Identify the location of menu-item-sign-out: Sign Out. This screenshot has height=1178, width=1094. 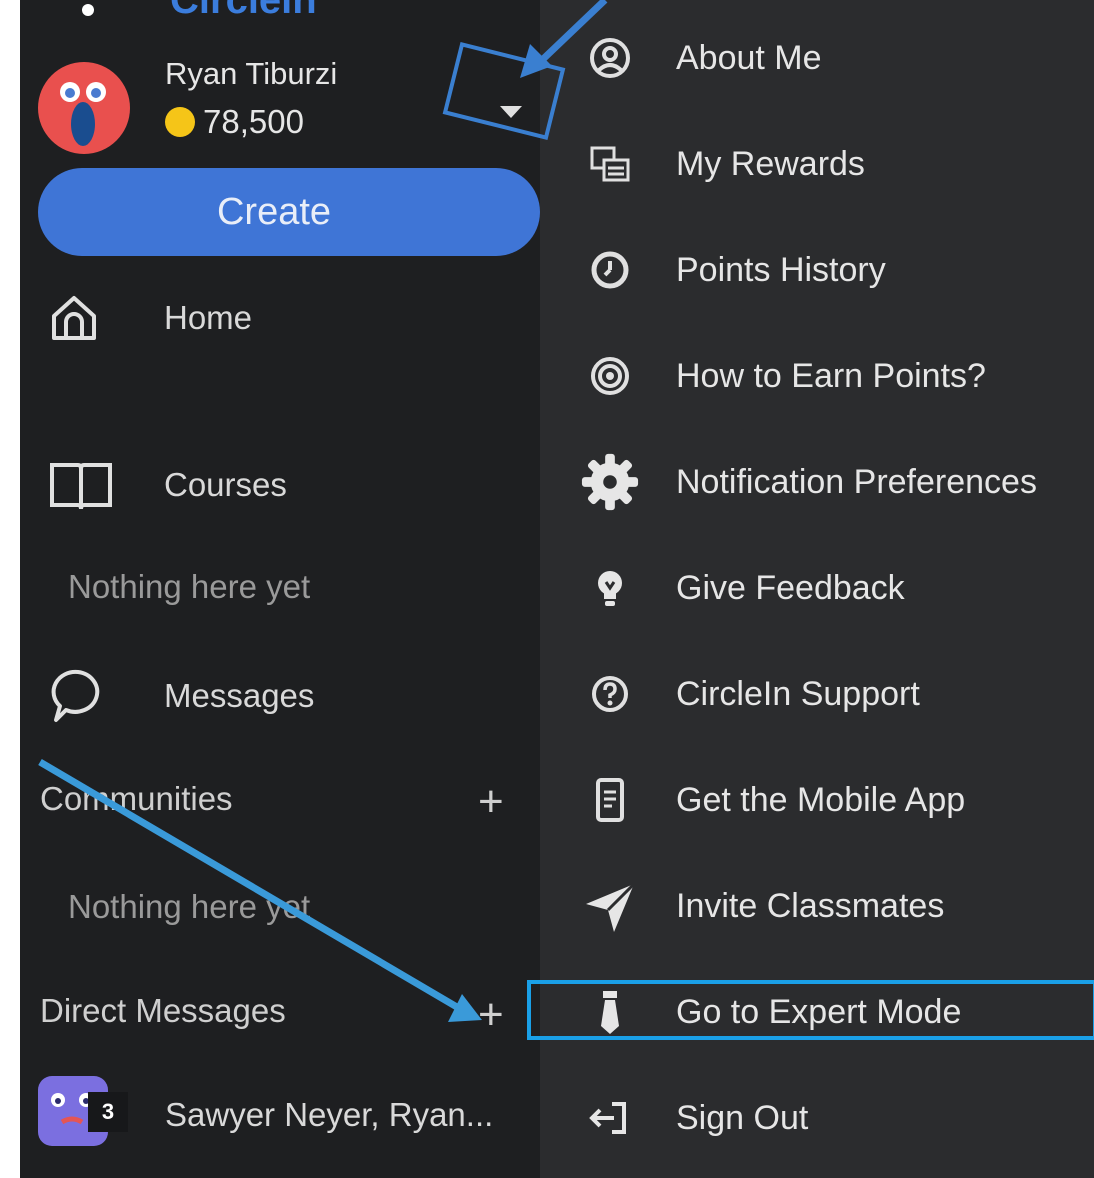
(694, 1118).